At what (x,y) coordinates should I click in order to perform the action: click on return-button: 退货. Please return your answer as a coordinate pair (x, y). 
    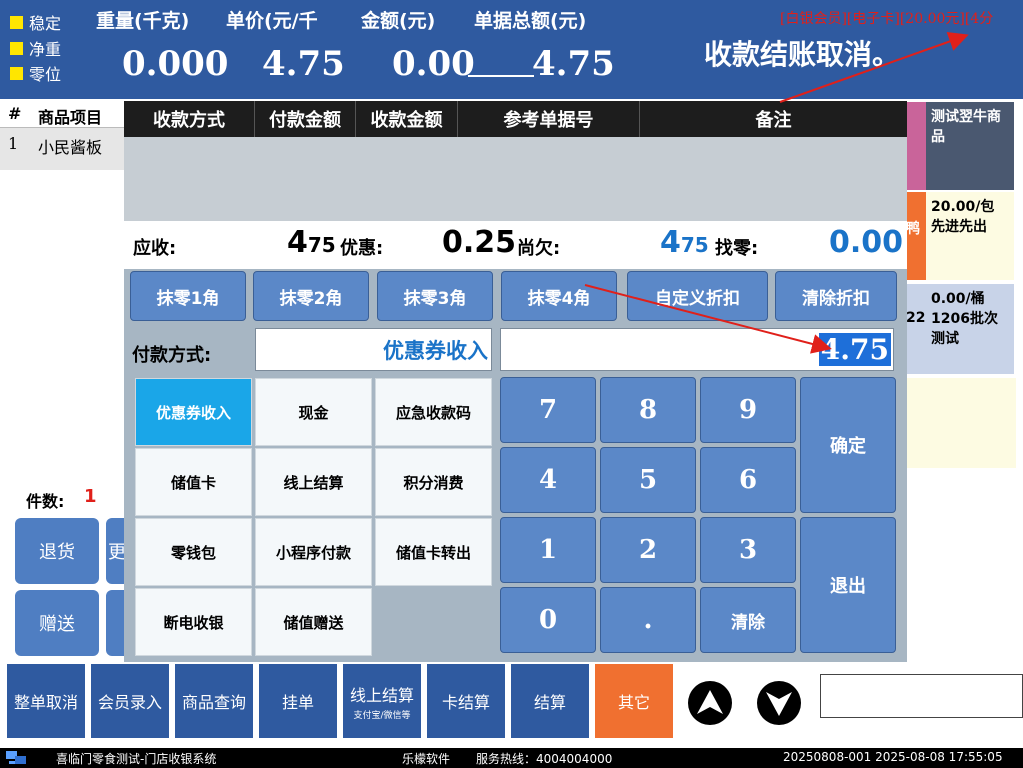
    Looking at the image, I should click on (57, 551).